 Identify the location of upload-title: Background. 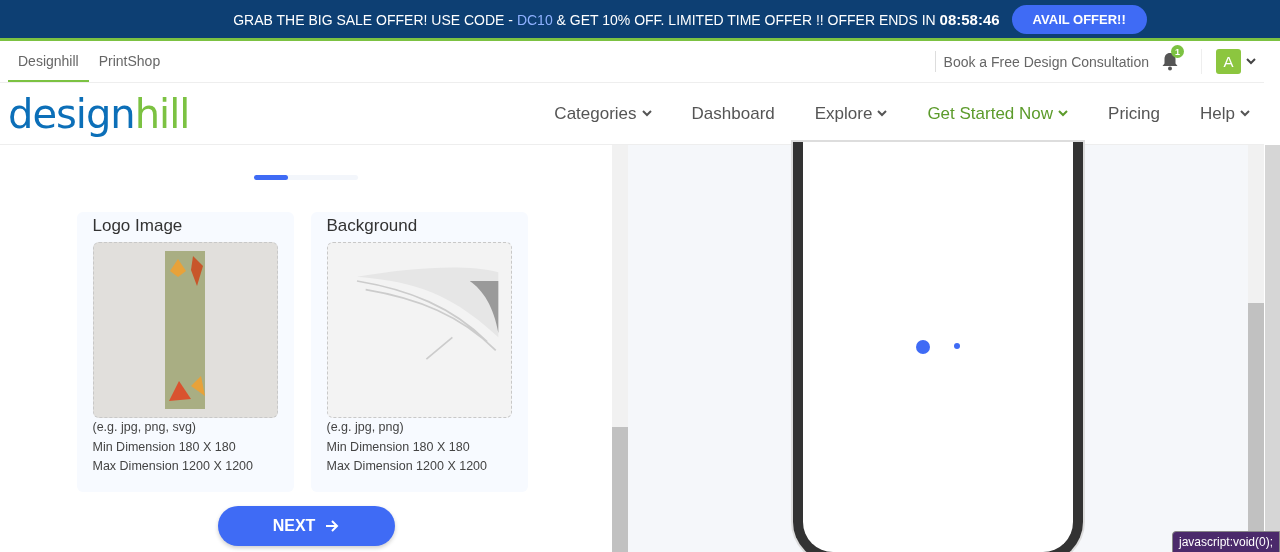
(372, 226).